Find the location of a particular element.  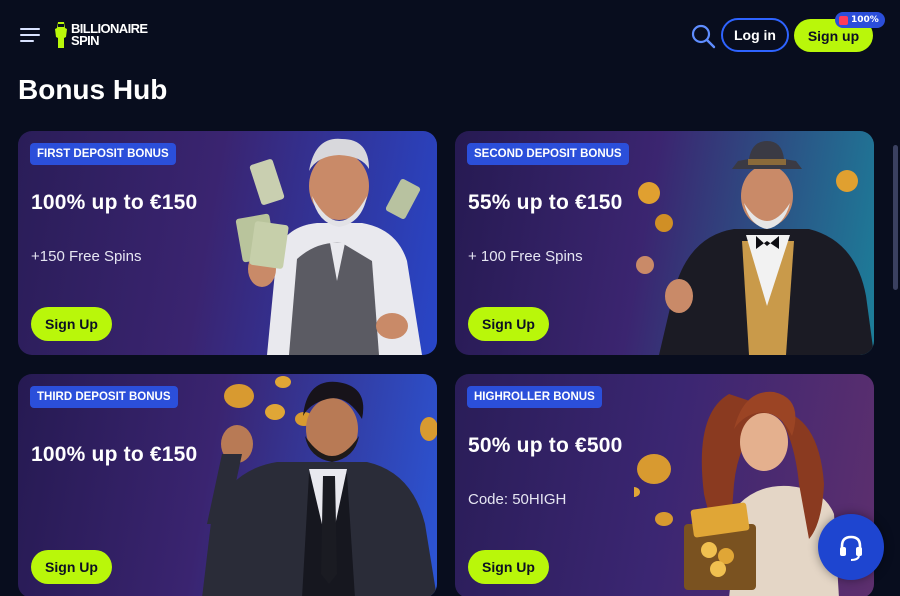

bonus-tag: FIRST DEPOSIT BONUS is located at coordinates (103, 154).